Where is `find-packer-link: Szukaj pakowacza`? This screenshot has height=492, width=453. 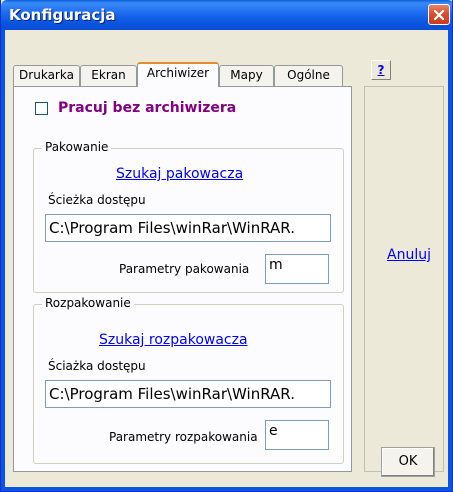 find-packer-link: Szukaj pakowacza is located at coordinates (179, 174).